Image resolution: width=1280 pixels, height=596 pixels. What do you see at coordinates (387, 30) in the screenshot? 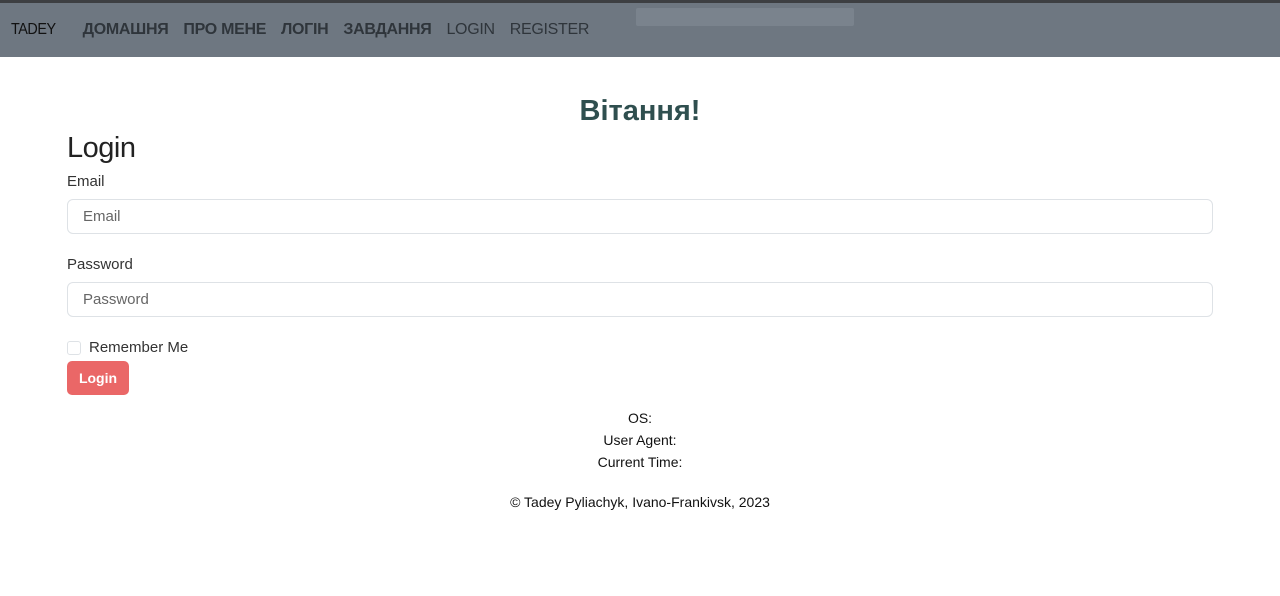
I see `nav-item-tasks: ЗАВДАННЯ` at bounding box center [387, 30].